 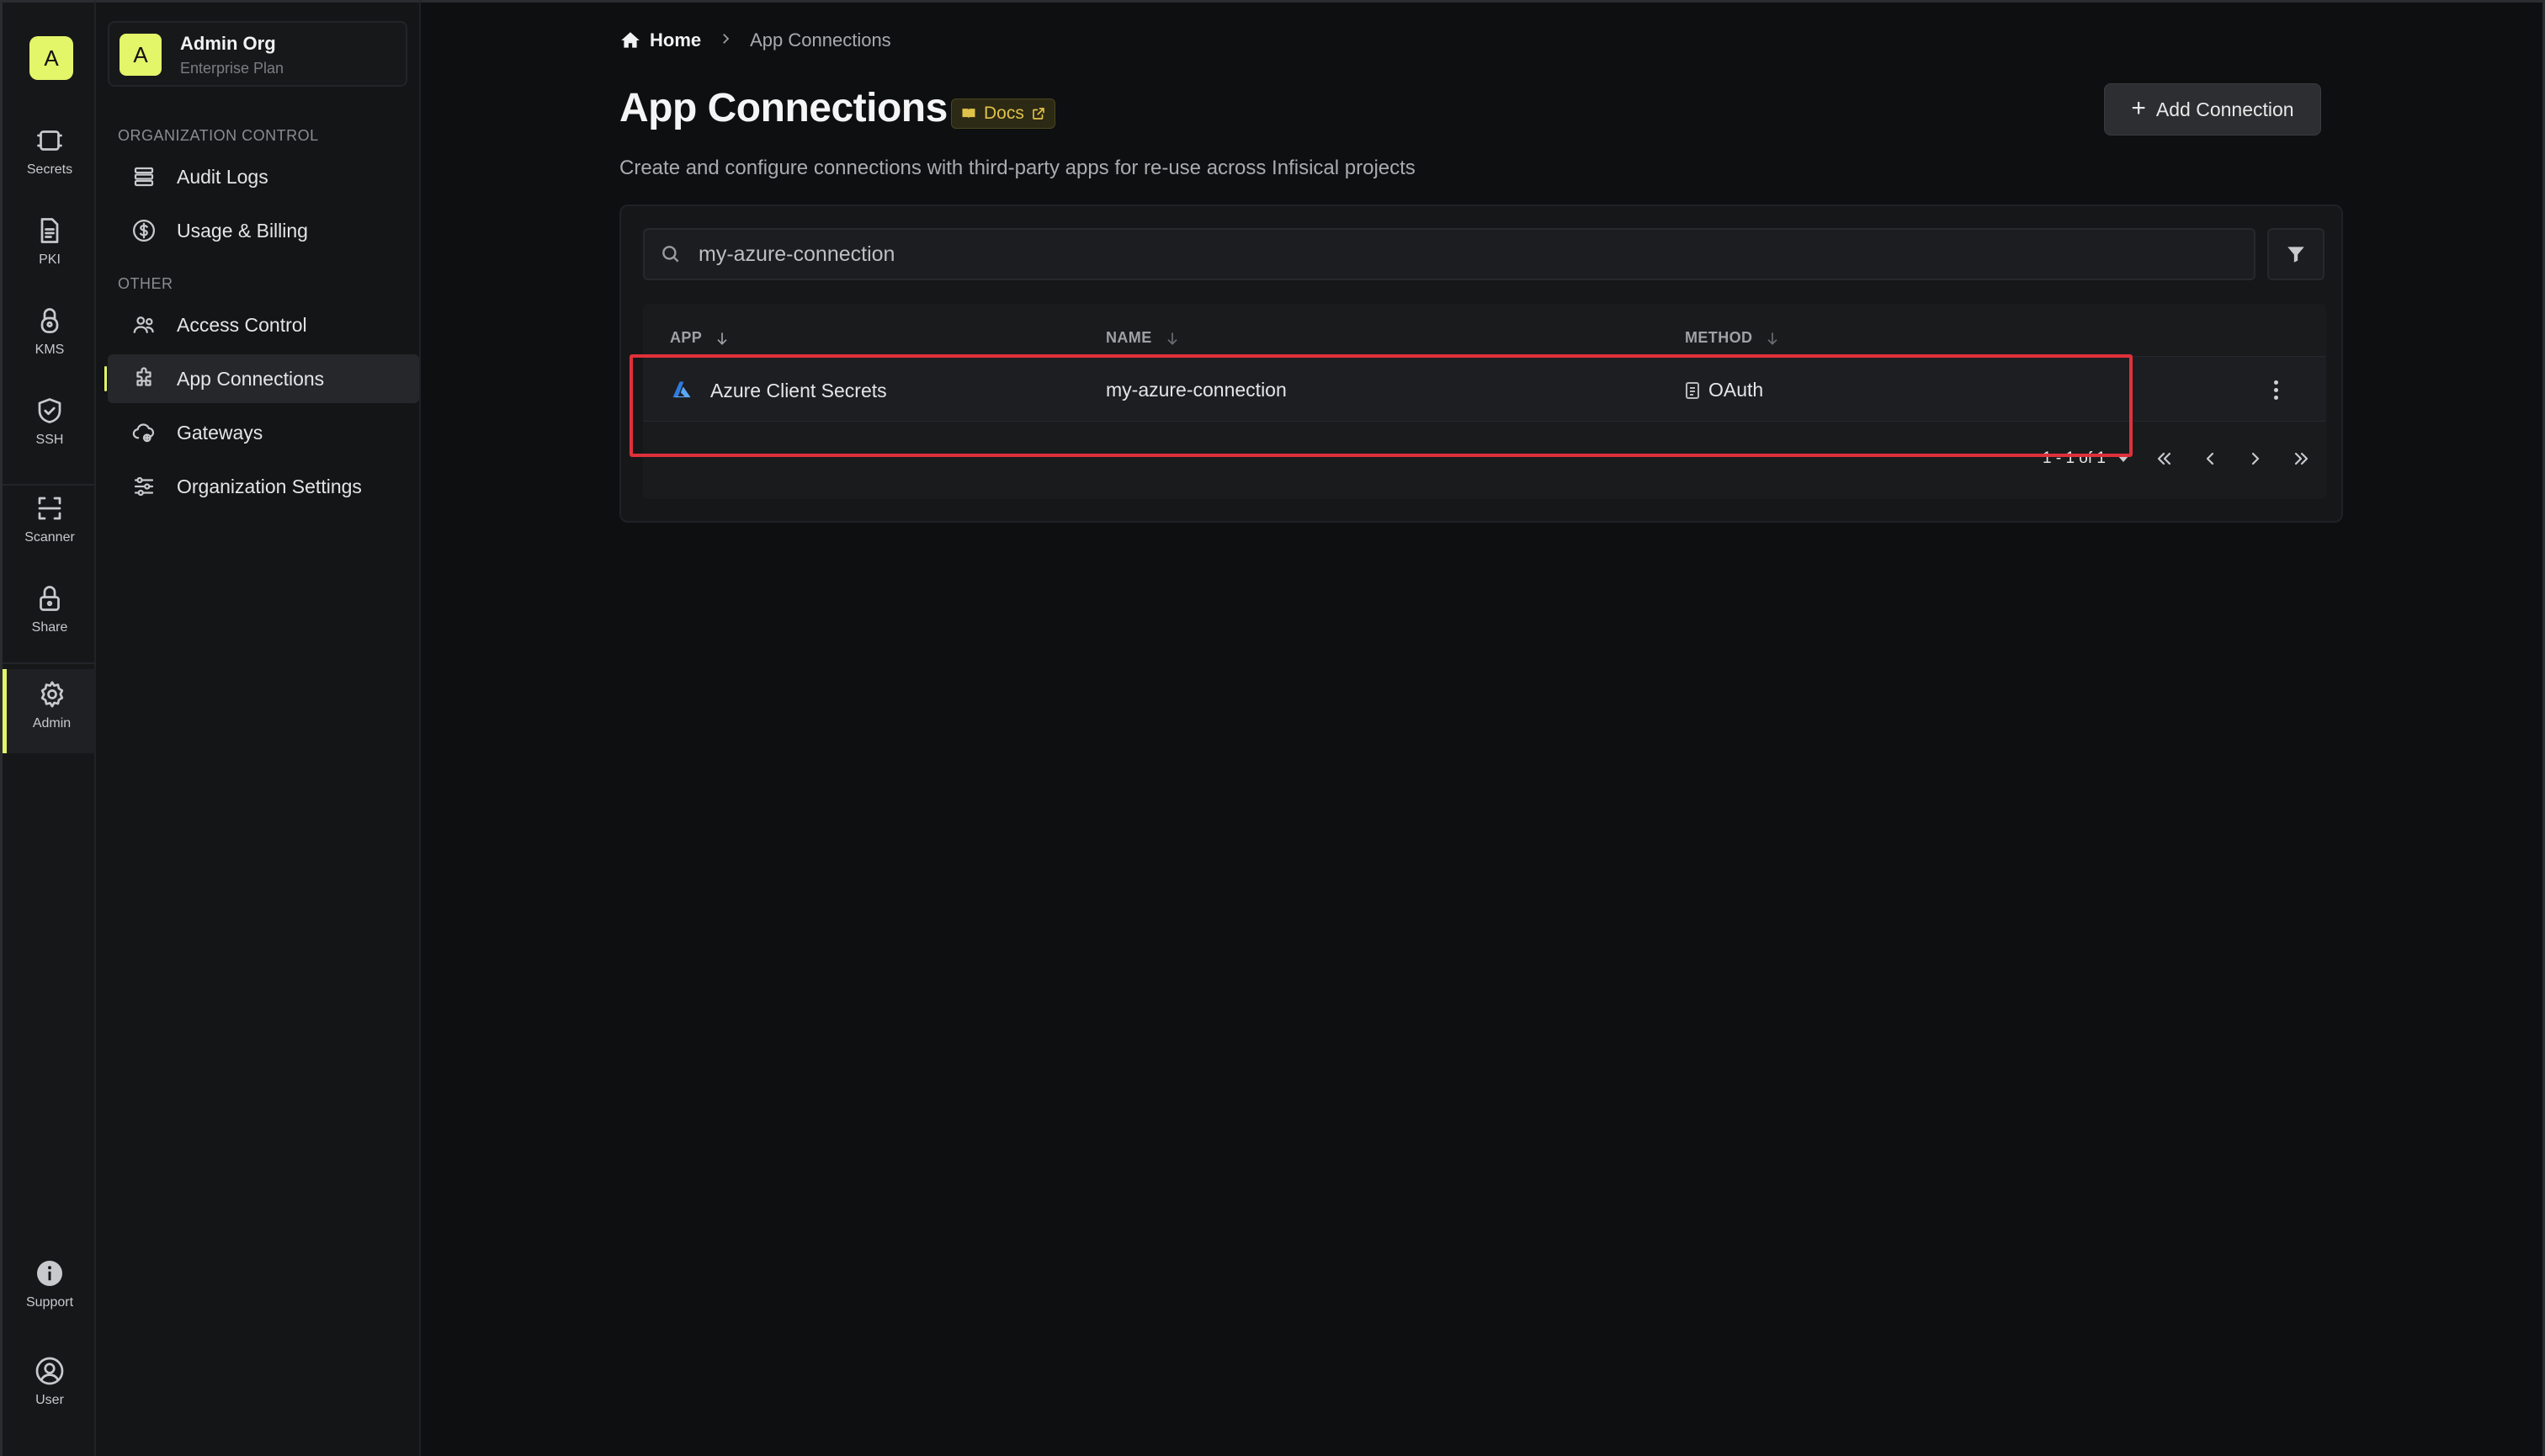 What do you see at coordinates (682, 389) in the screenshot?
I see `azure-icon` at bounding box center [682, 389].